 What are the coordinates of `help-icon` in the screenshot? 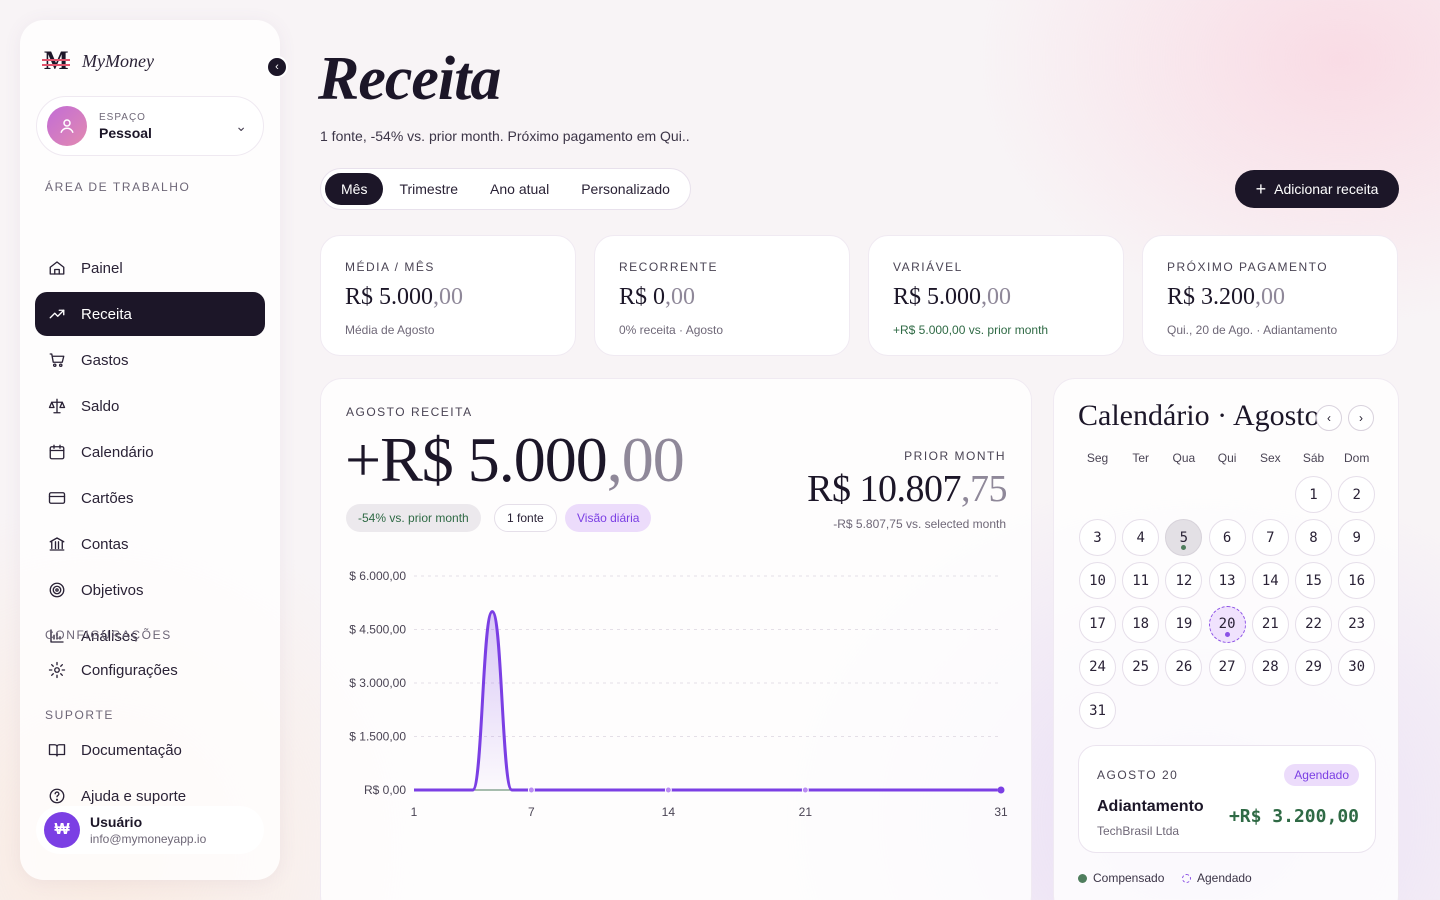 It's located at (57, 796).